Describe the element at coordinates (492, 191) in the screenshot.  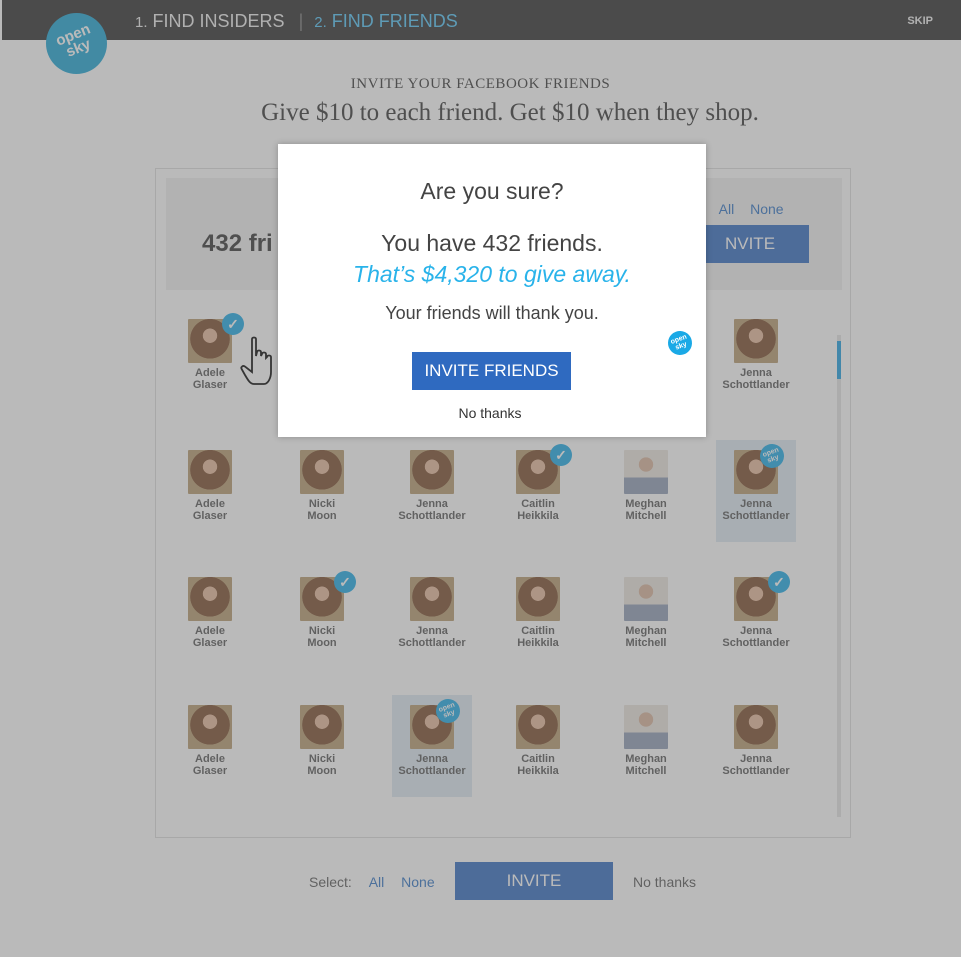
I see `modal-title: Are you sure?` at that location.